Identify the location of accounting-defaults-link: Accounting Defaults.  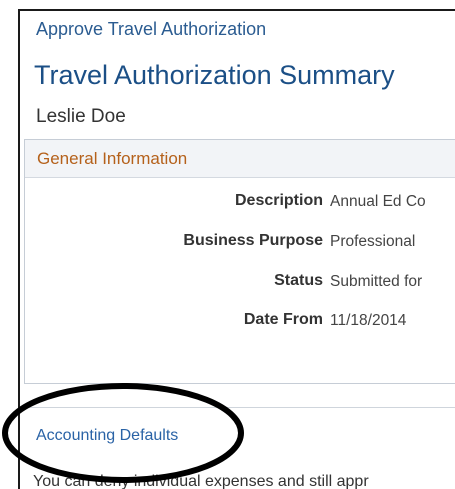
(107, 436).